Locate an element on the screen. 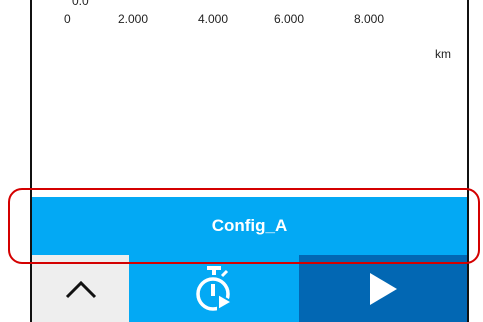 This screenshot has width=483, height=322. x-tick-label: 0 is located at coordinates (67, 19).